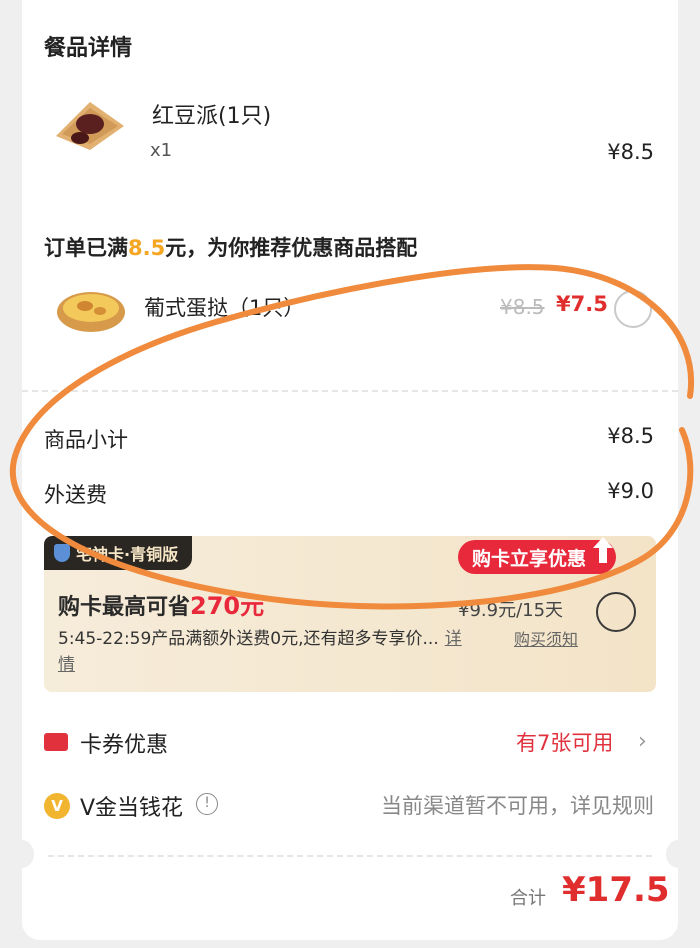  Describe the element at coordinates (62, 553) in the screenshot. I see `shield-icon` at that location.